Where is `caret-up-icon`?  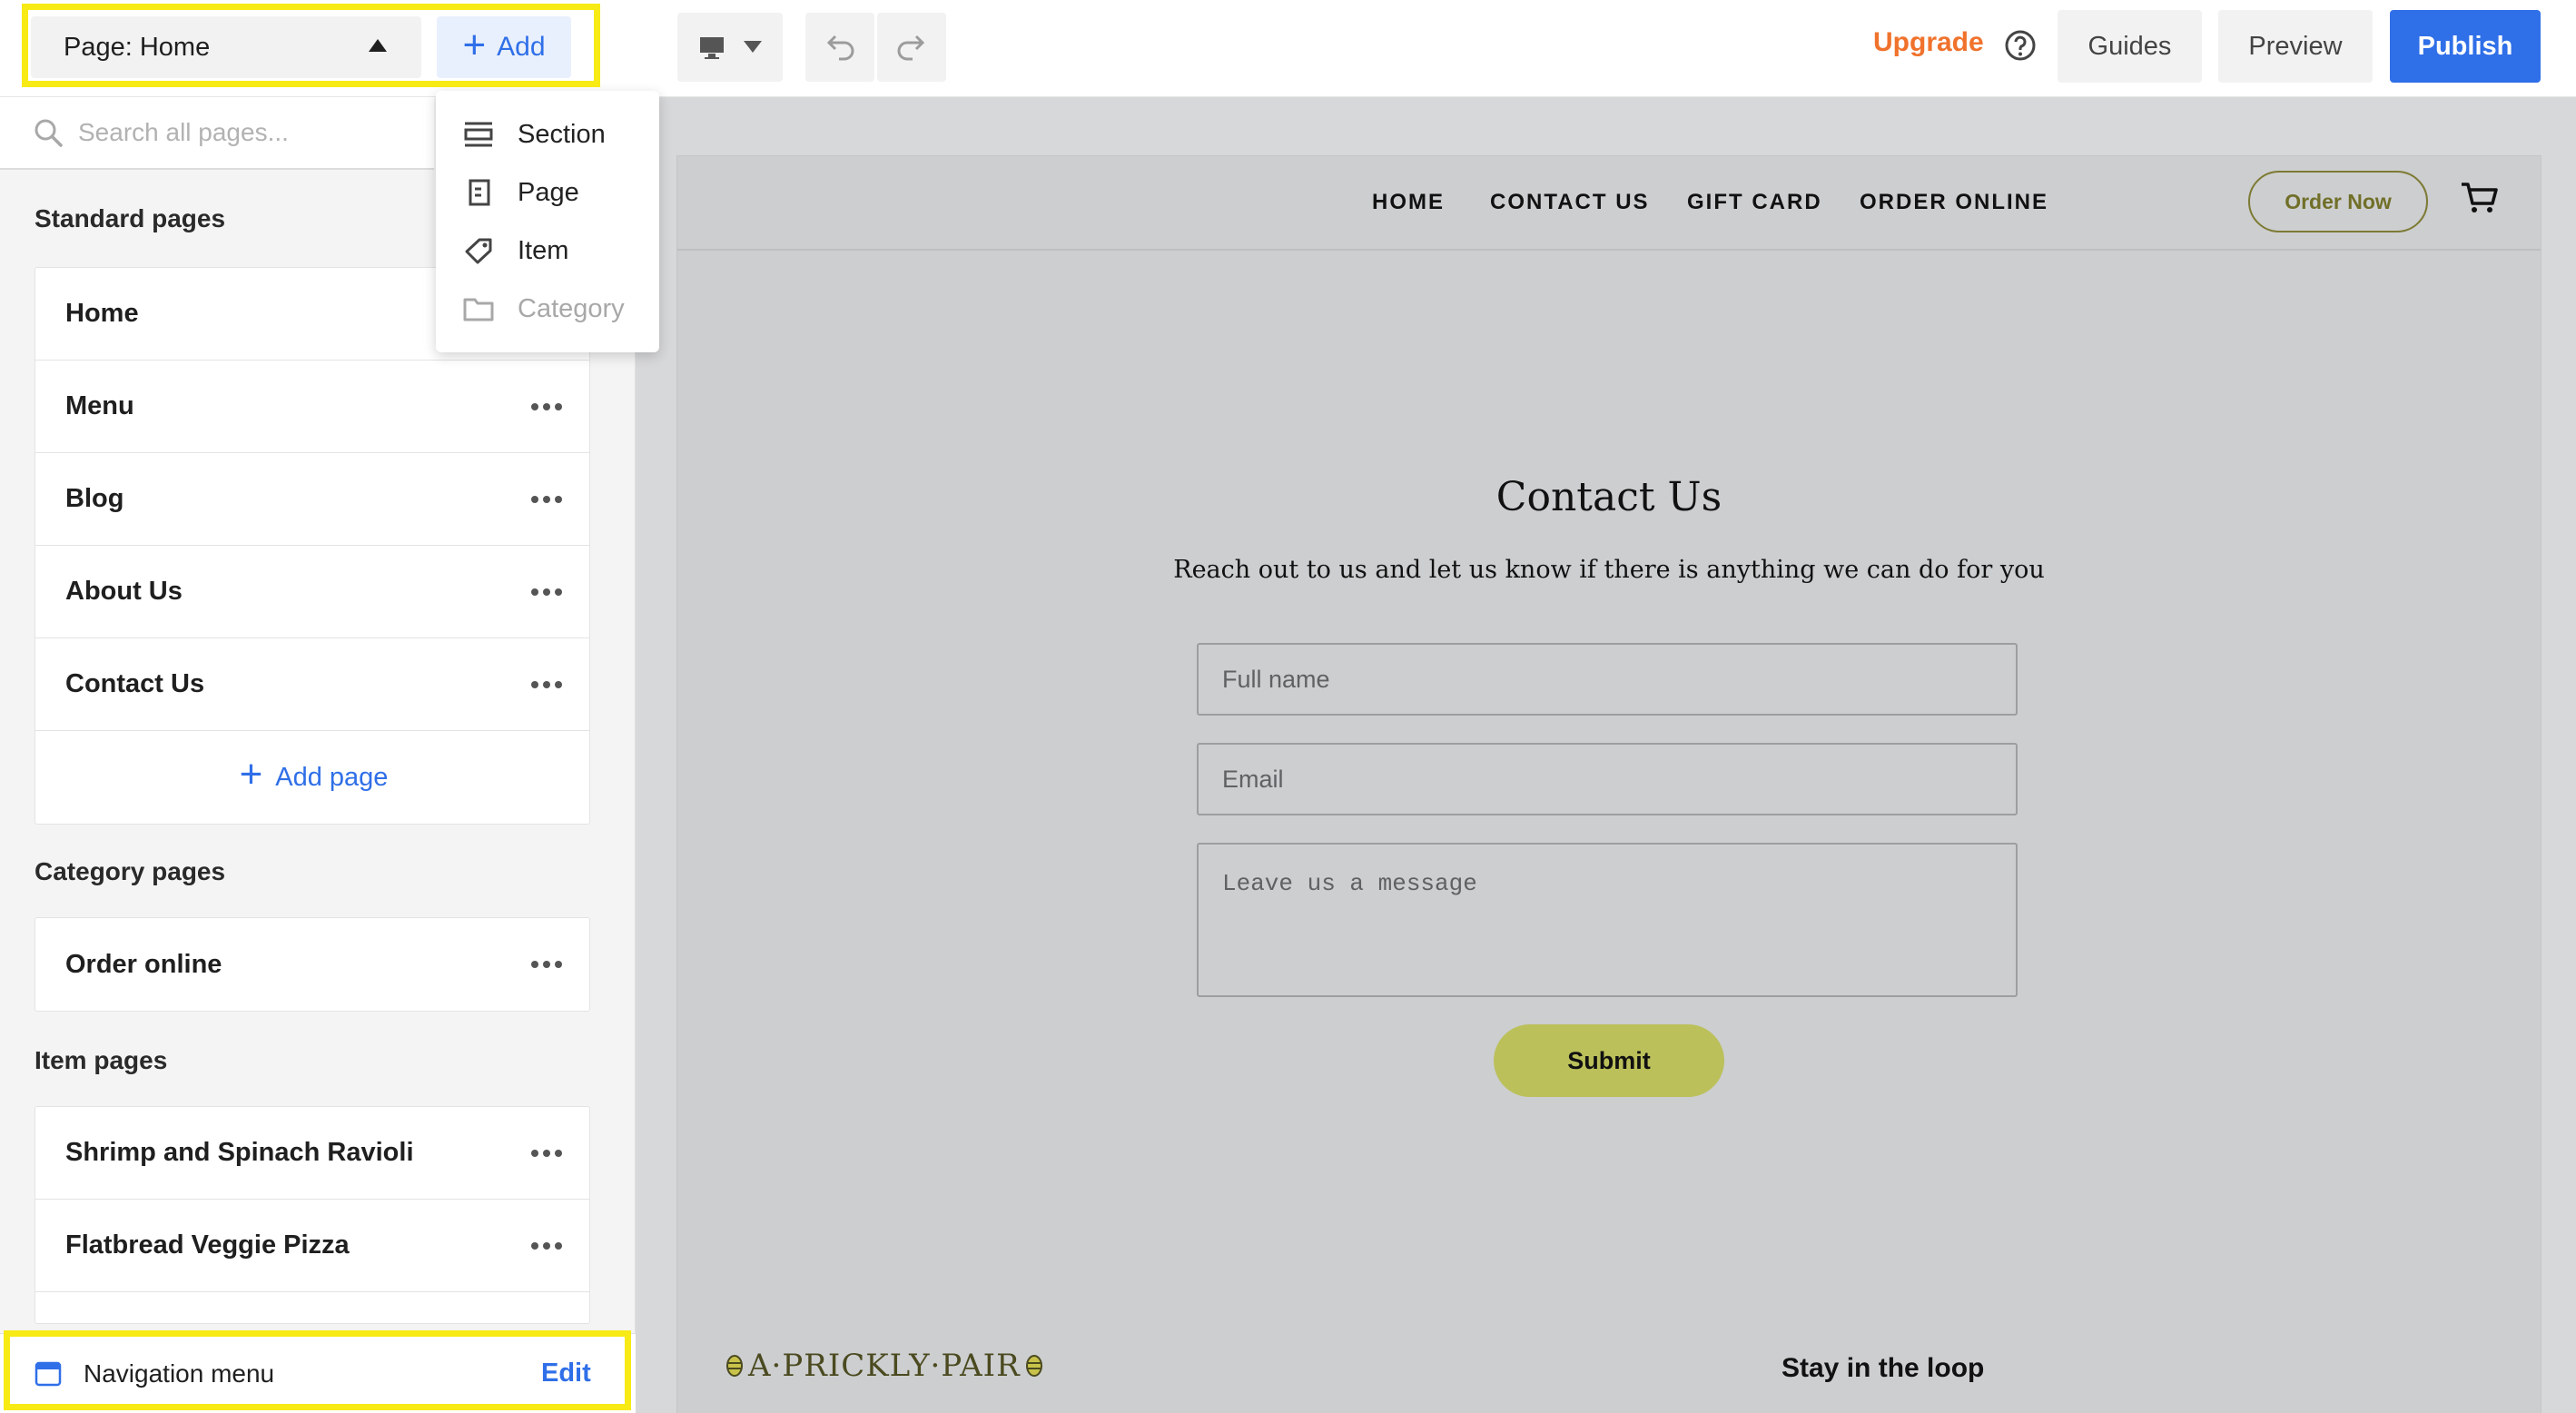 caret-up-icon is located at coordinates (378, 45).